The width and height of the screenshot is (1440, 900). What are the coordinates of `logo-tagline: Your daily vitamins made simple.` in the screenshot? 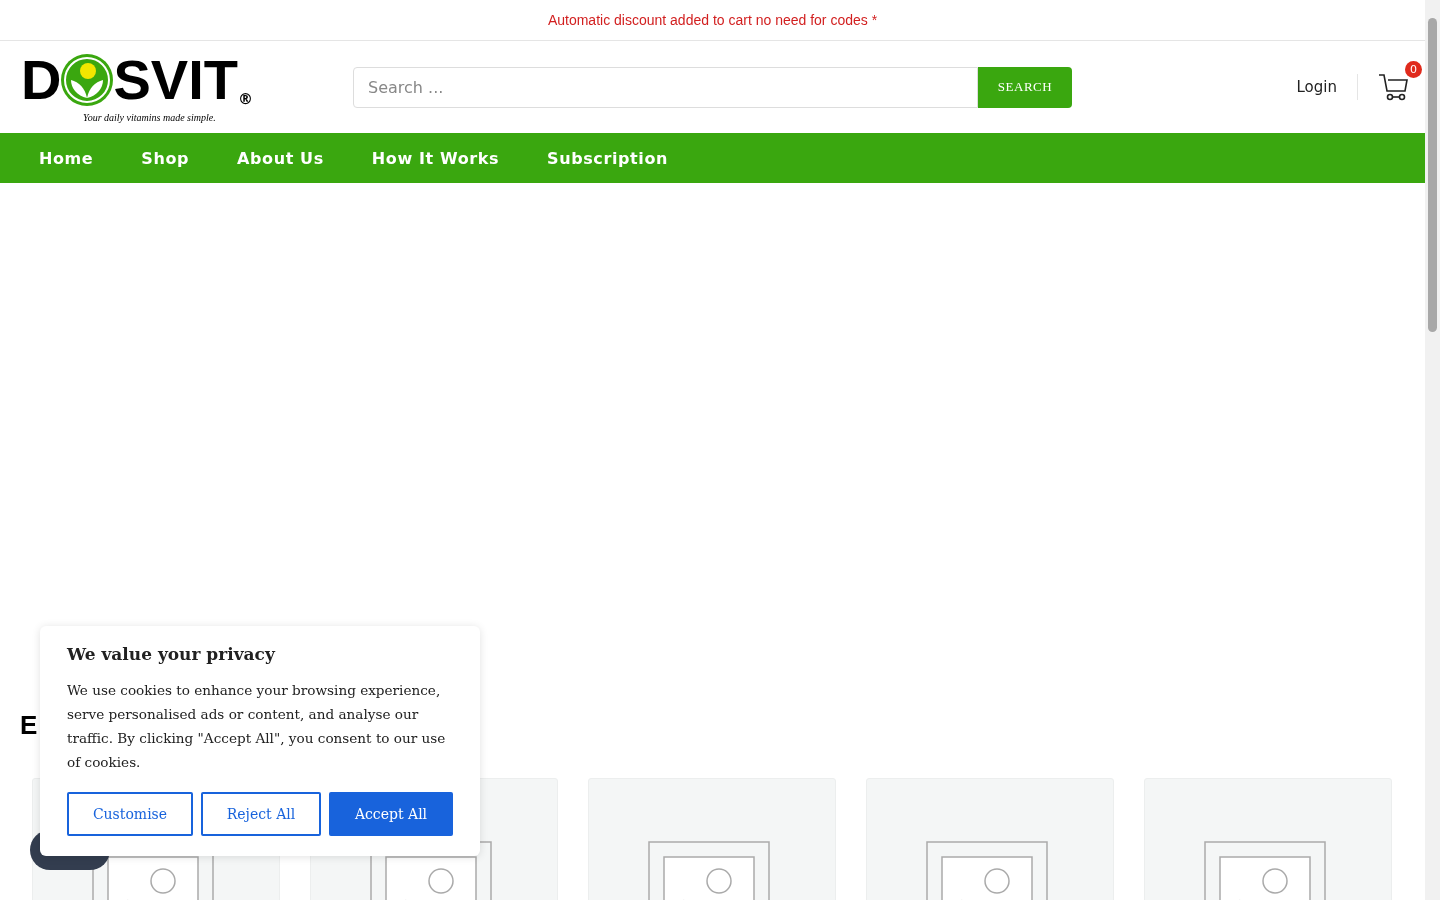 It's located at (150, 117).